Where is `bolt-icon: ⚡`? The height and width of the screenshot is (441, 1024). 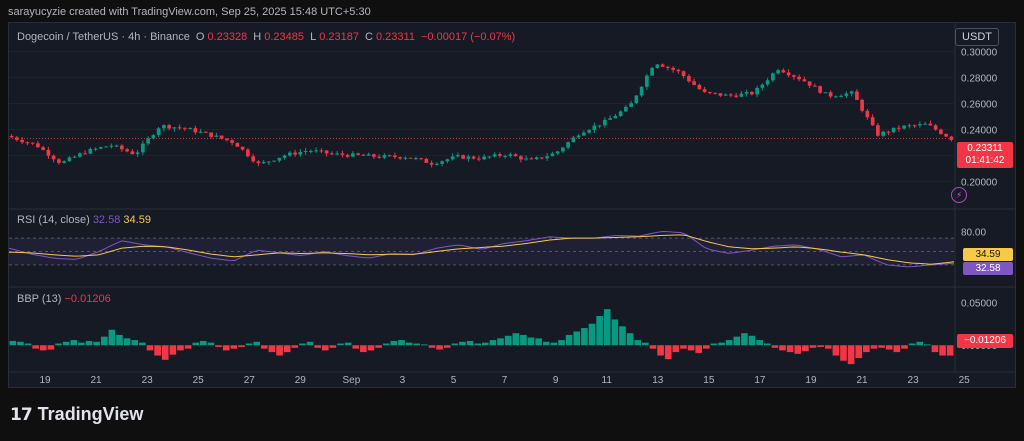 bolt-icon: ⚡ is located at coordinates (959, 195).